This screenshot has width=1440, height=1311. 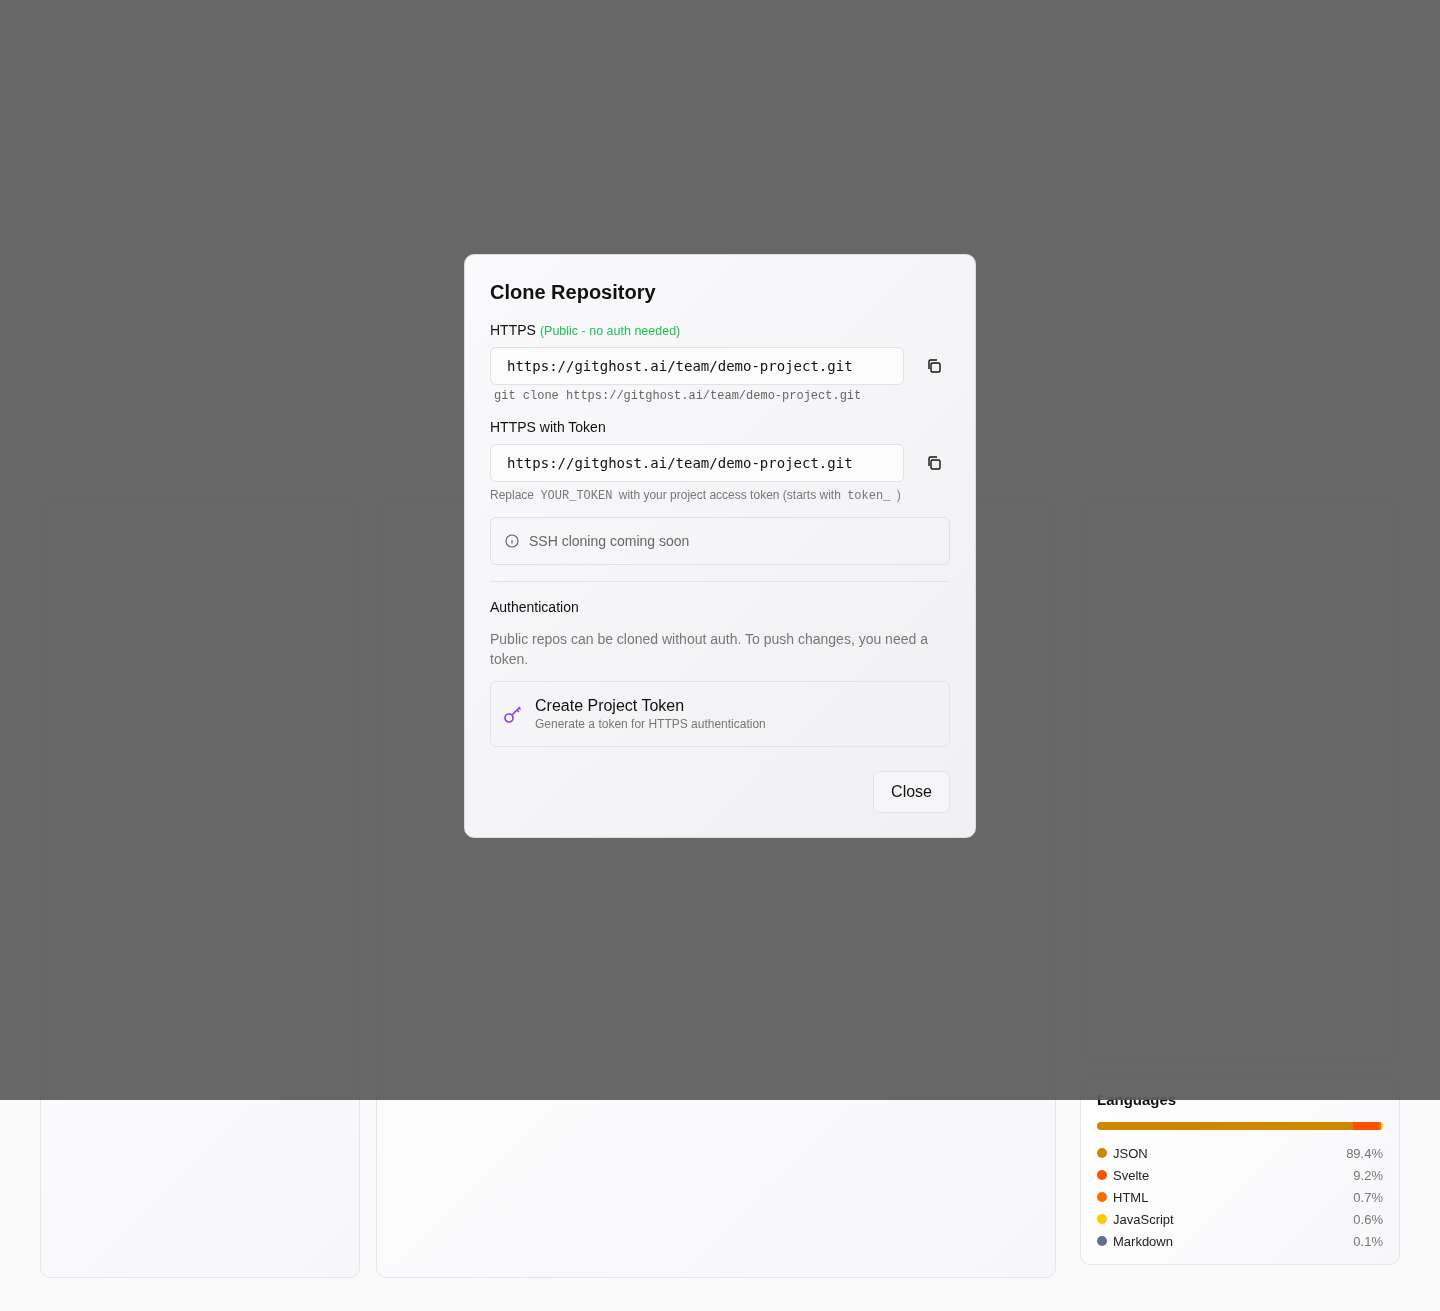 I want to click on language-percent: 9.2%, so click(x=1368, y=1175).